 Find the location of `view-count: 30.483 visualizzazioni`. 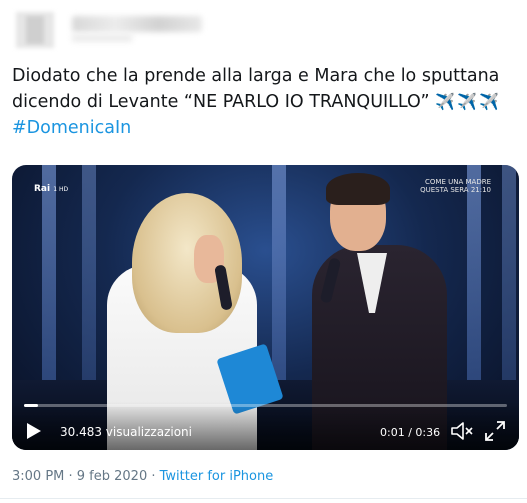

view-count: 30.483 visualizzazioni is located at coordinates (126, 432).